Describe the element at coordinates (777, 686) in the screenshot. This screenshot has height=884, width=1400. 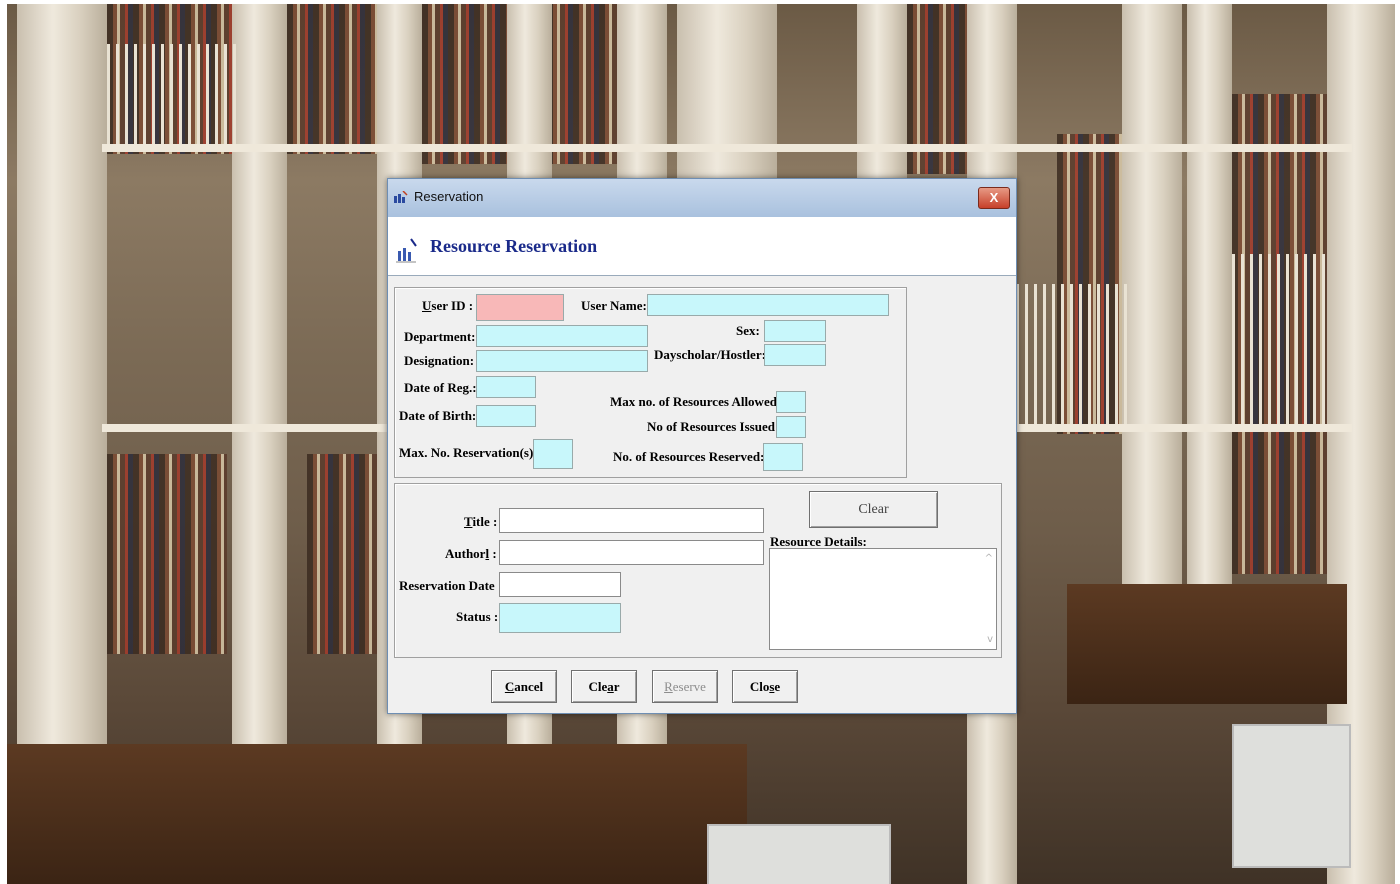
I see `close-label-rest: e` at that location.